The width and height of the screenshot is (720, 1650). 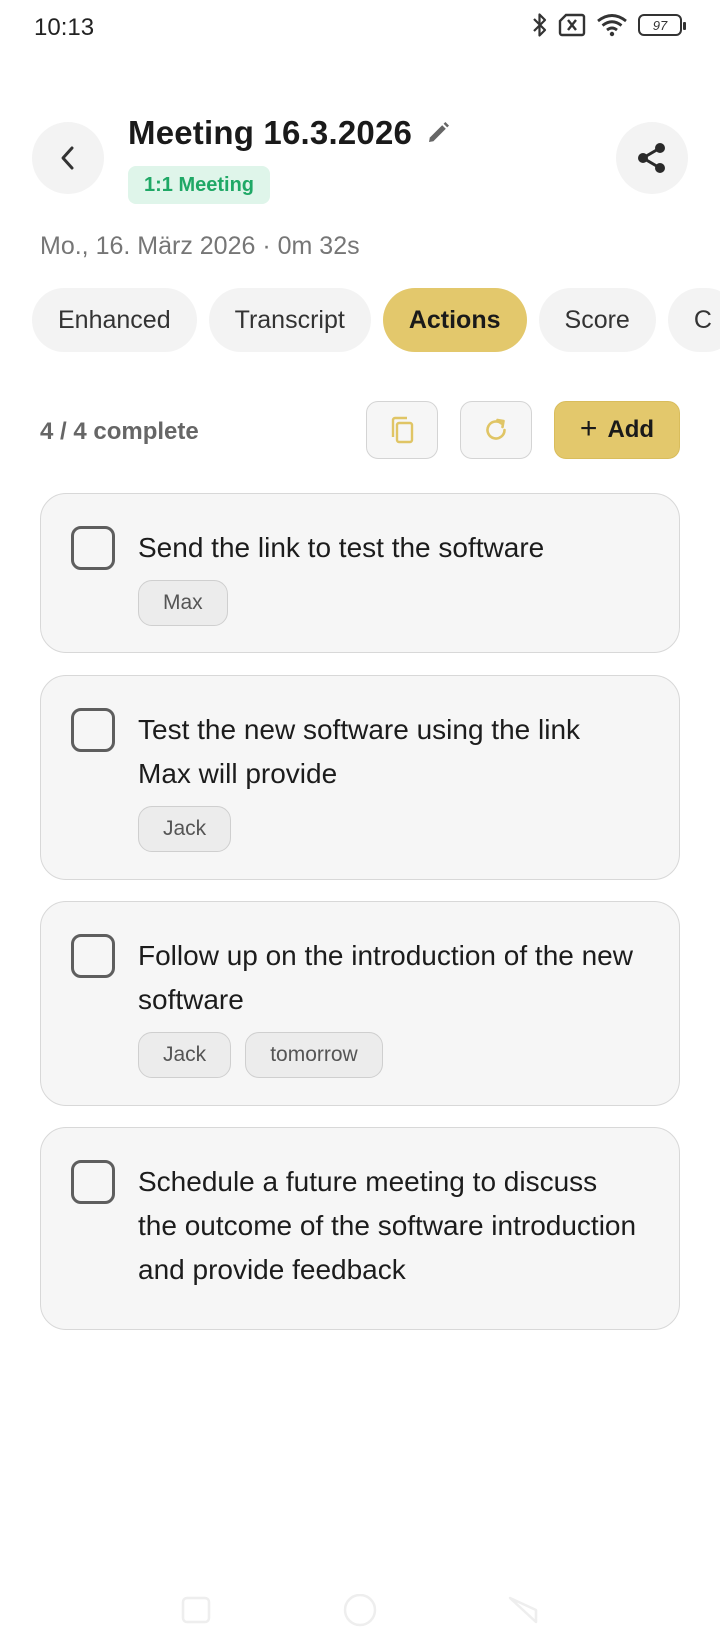 I want to click on meeting-date-line: Mo., 16. März 2026 · 0m 32s, so click(x=200, y=246).